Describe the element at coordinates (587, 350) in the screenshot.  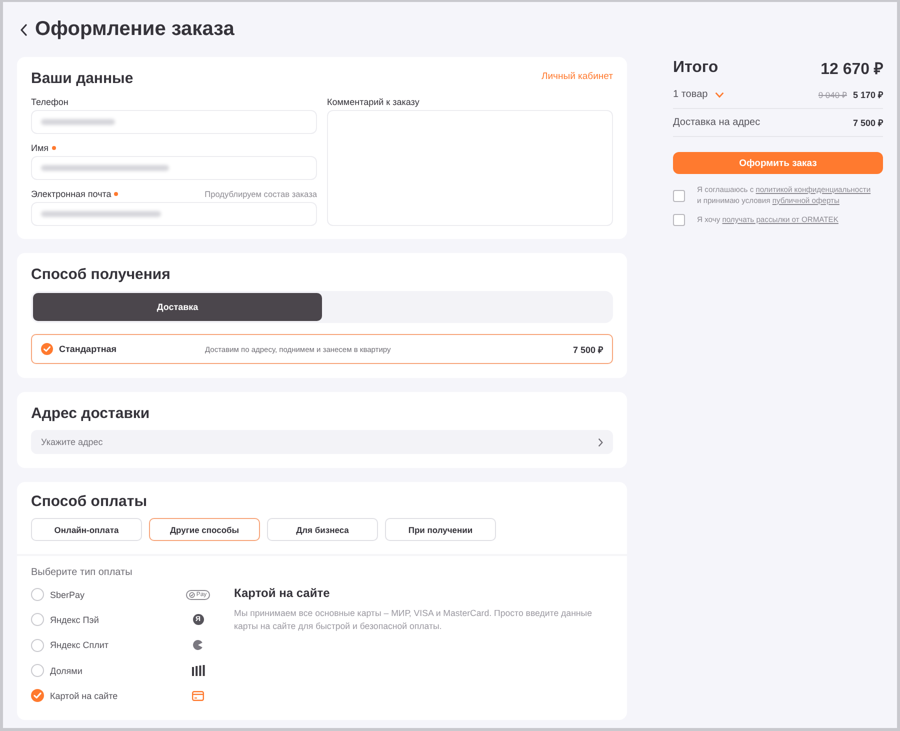
I see `option-price: 7 500 ₽` at that location.